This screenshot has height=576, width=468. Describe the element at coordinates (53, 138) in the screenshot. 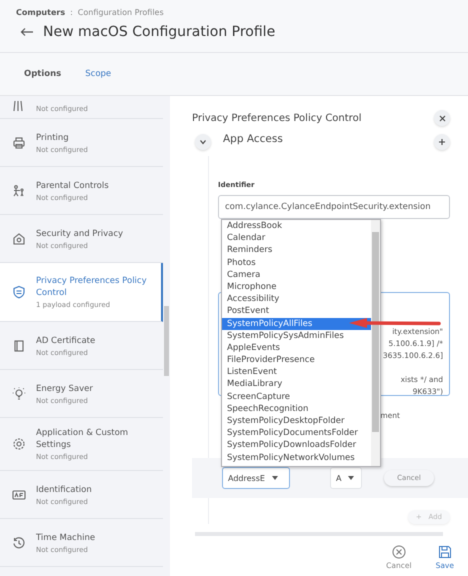

I see `item-title: Printing` at that location.